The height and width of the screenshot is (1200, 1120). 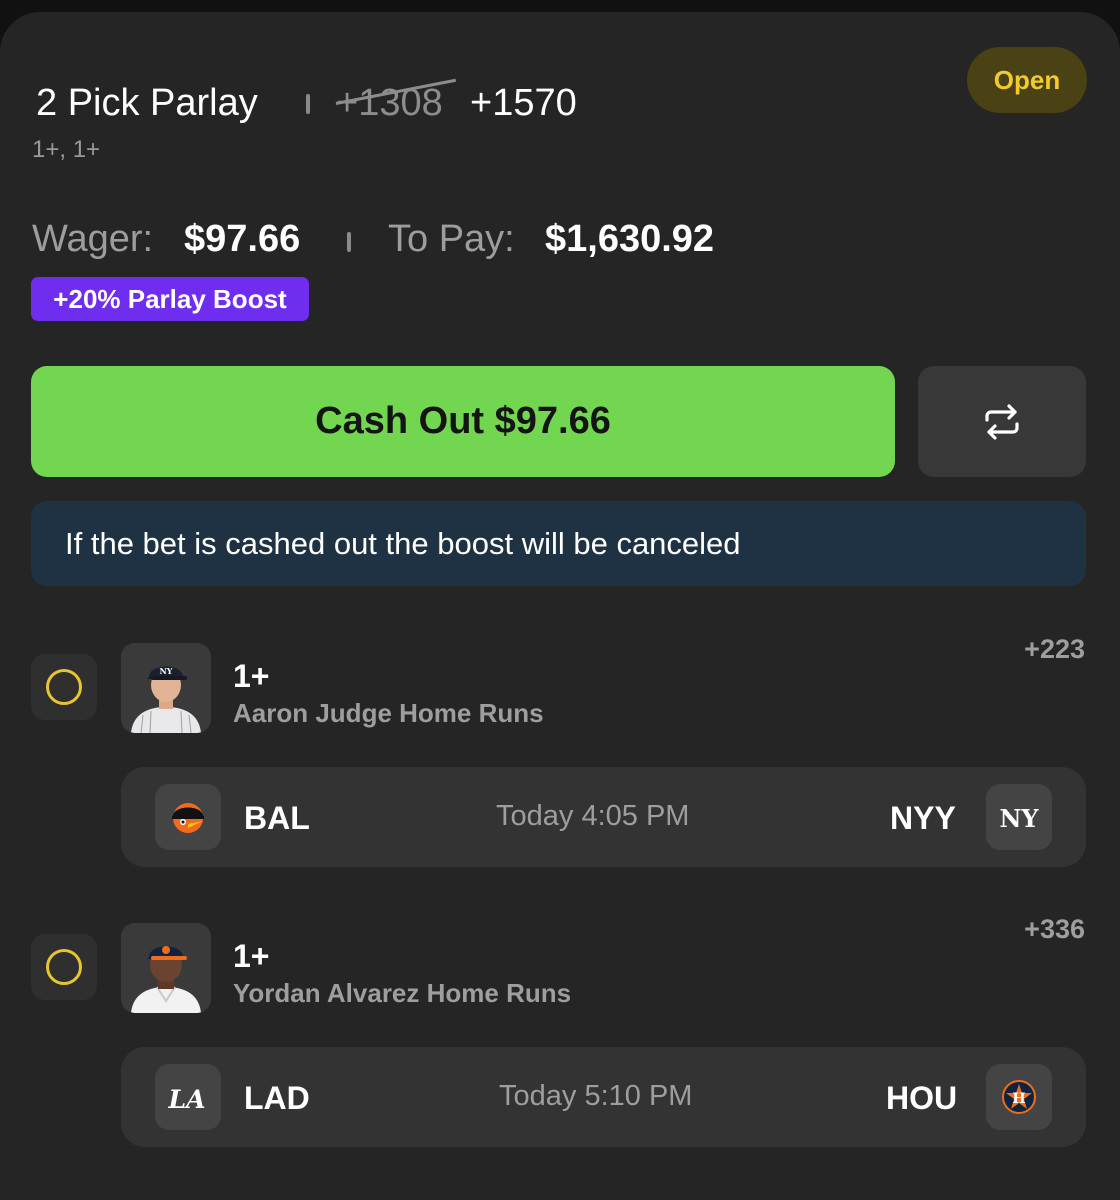 What do you see at coordinates (523, 103) in the screenshot?
I see `boosted-odds: +1570` at bounding box center [523, 103].